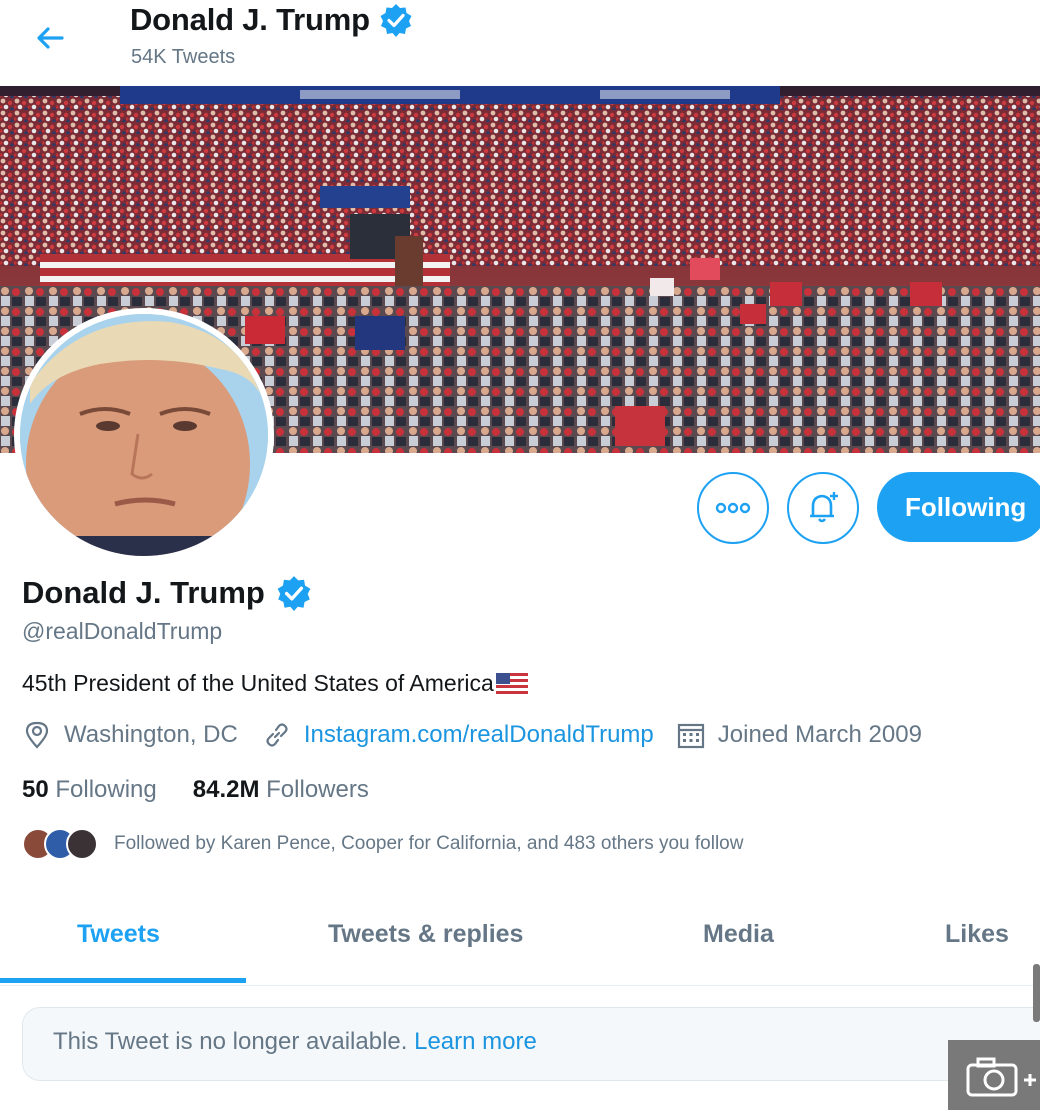 The image size is (1040, 1110). I want to click on profile-handle: @realDonaldTrump, so click(122, 631).